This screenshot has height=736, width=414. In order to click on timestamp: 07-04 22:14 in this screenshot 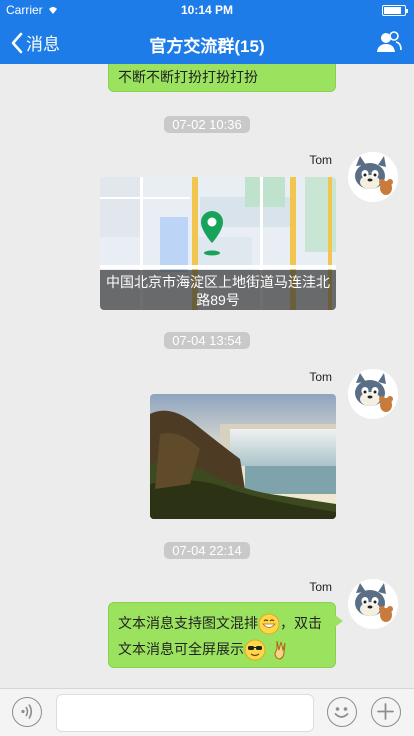, I will do `click(207, 551)`.